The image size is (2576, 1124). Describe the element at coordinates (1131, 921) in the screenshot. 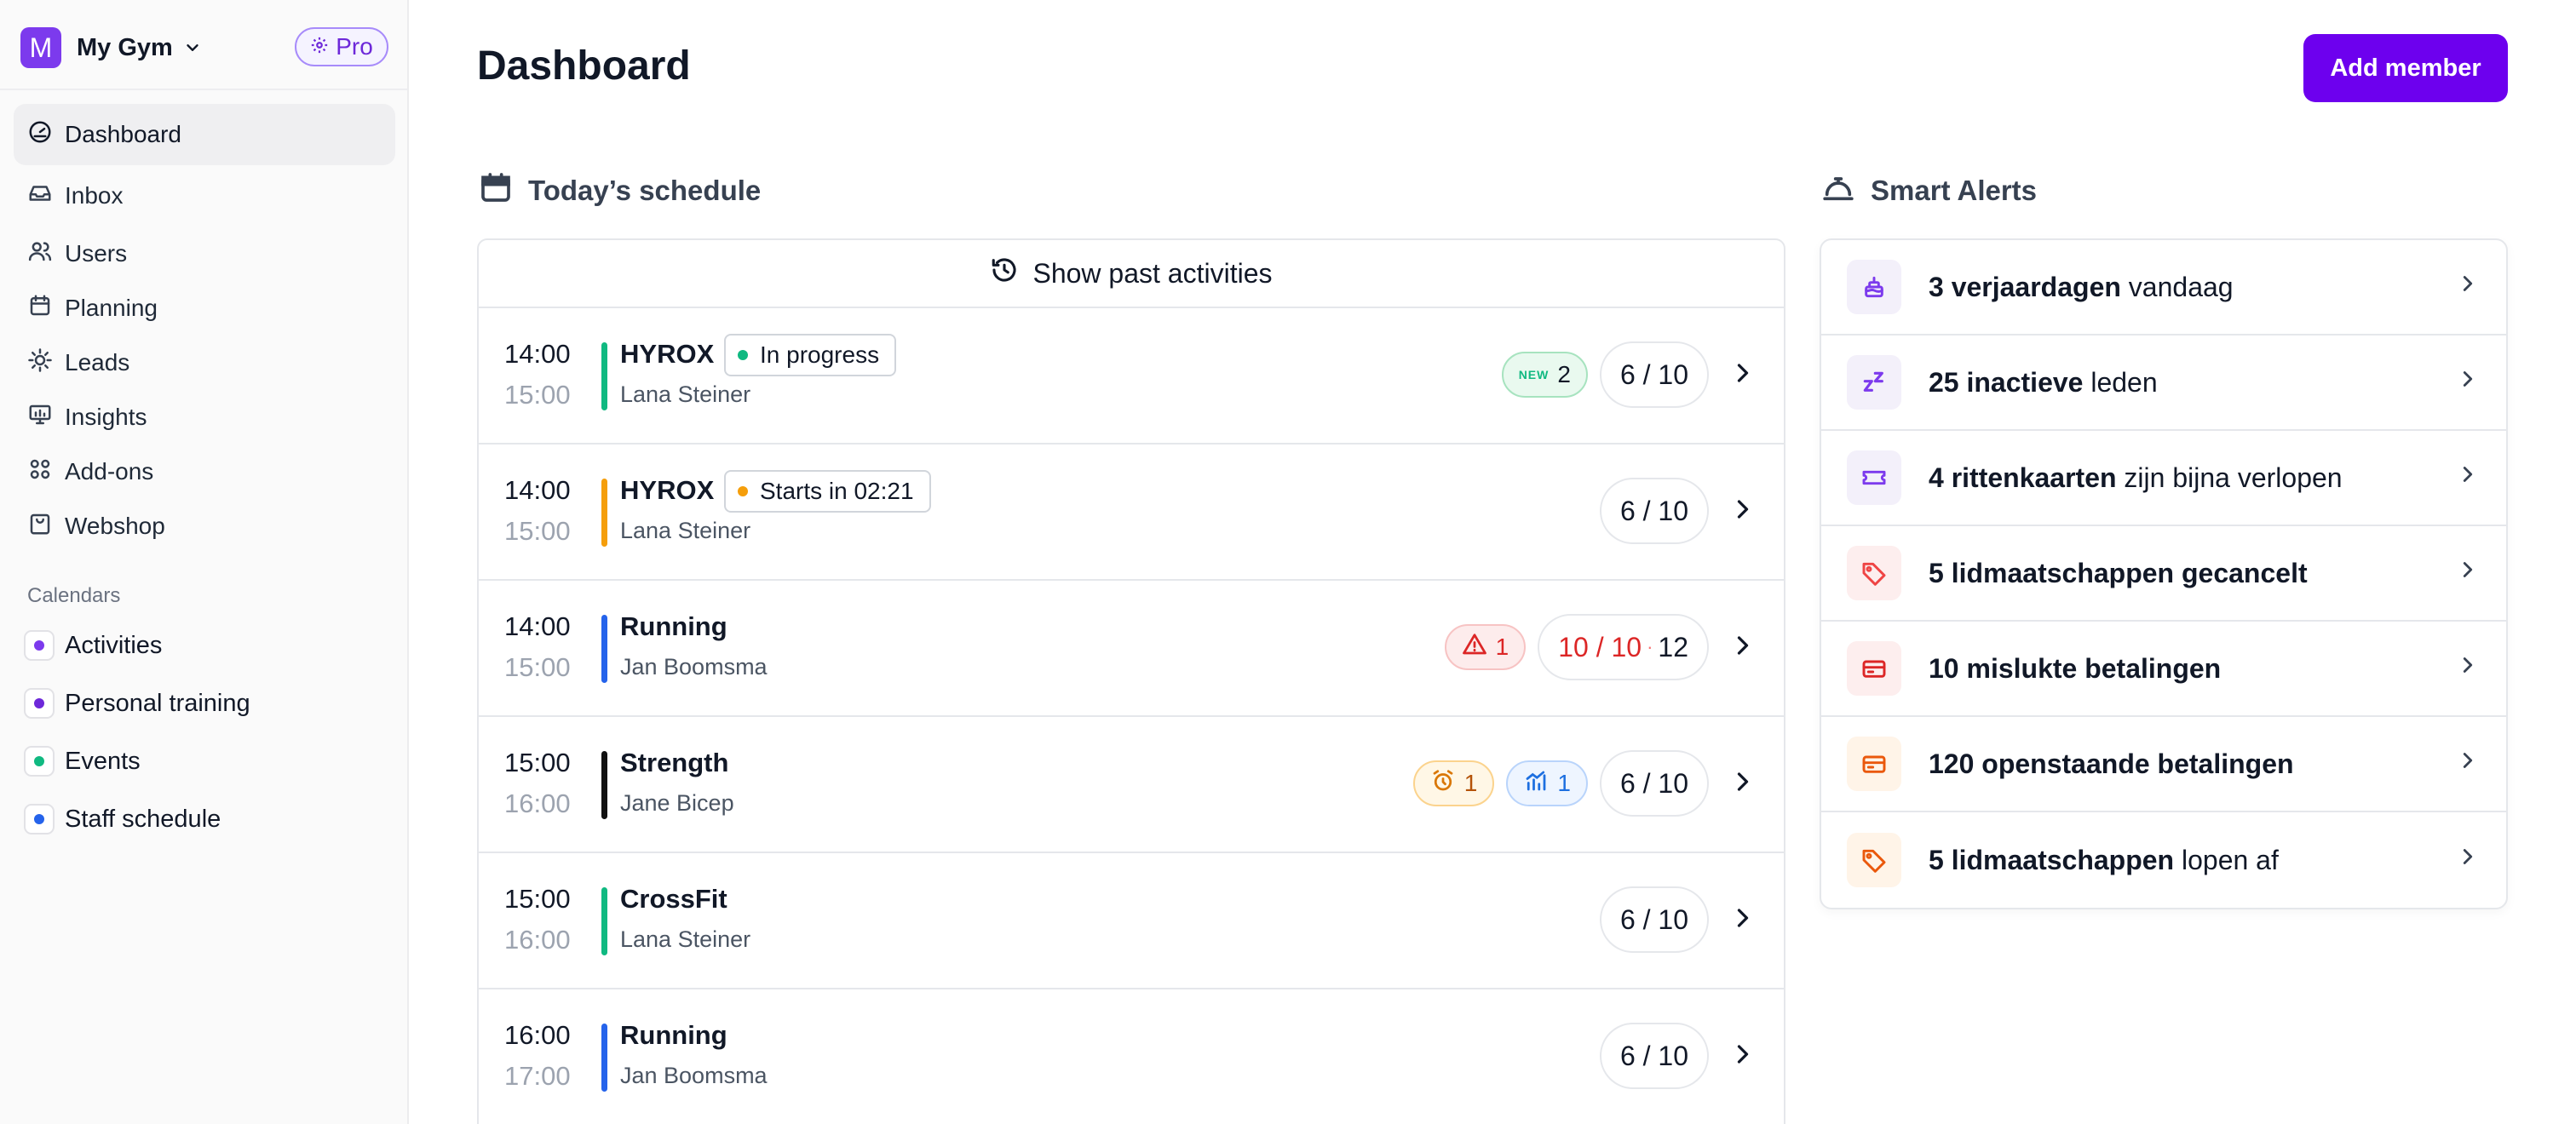

I see `activity-row: 15:00 16:00 CrossFit Lana Steiner 6 / 10` at that location.